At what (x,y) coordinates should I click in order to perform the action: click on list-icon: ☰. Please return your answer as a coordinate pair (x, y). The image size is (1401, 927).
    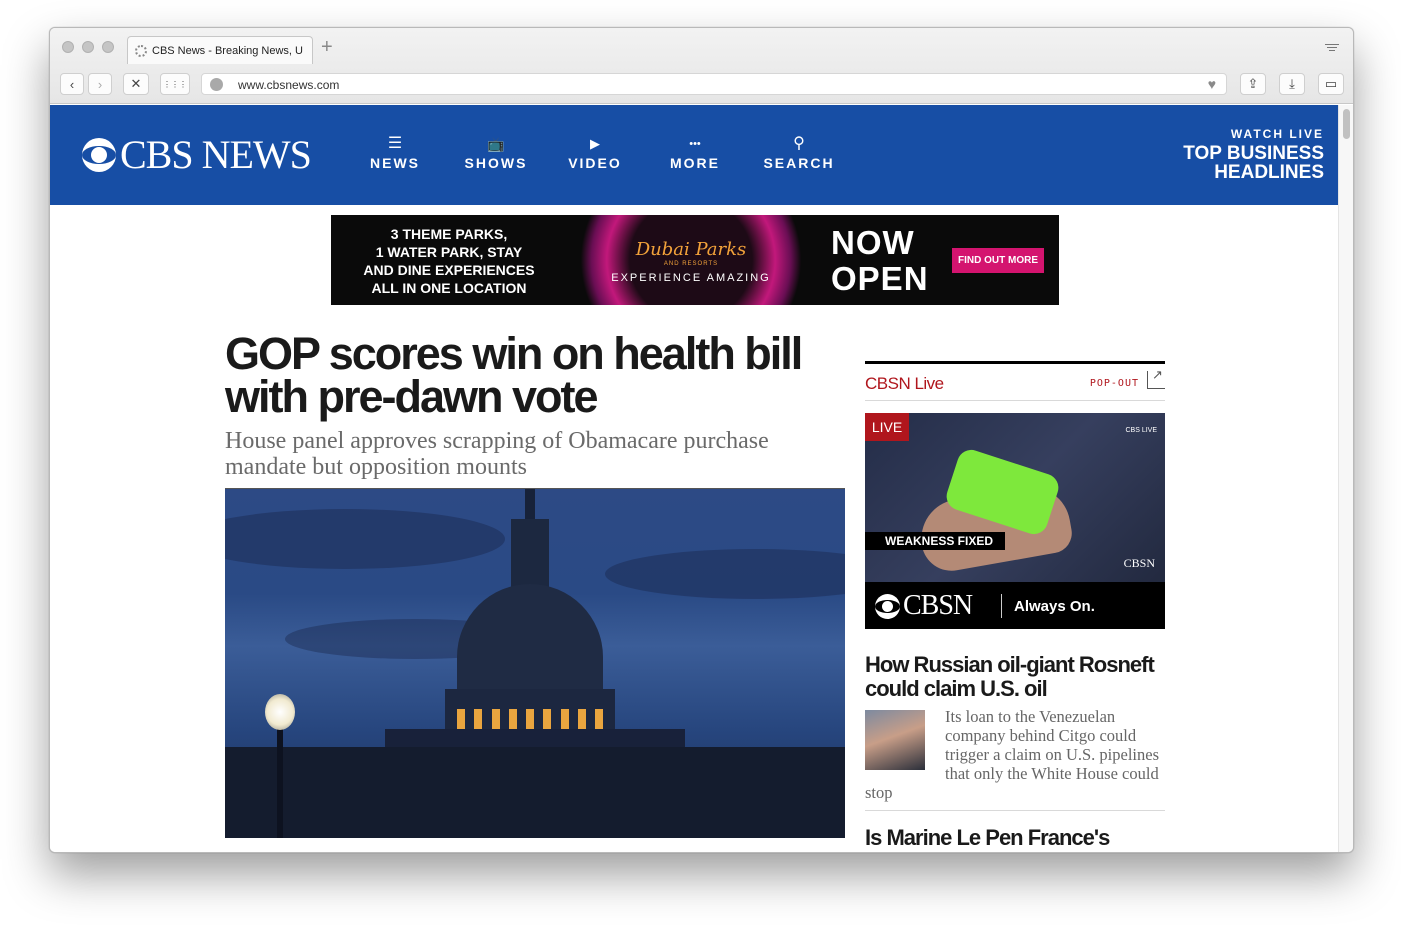
    Looking at the image, I should click on (395, 143).